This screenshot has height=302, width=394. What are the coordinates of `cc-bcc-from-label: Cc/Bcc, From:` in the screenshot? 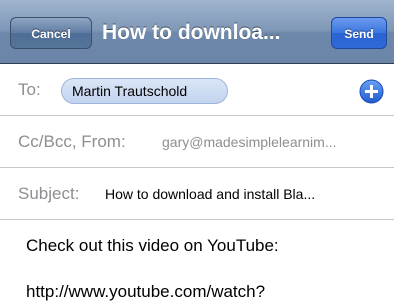 It's located at (72, 141).